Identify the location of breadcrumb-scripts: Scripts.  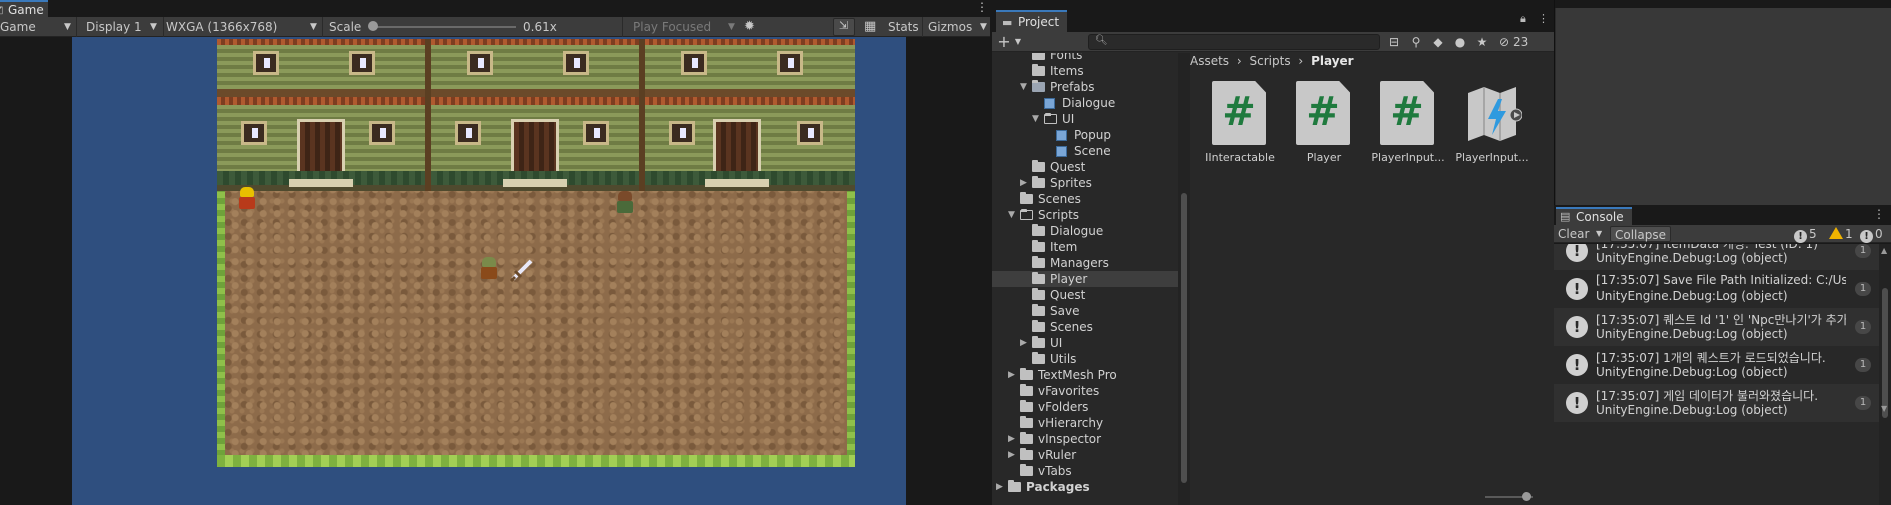
(1270, 61).